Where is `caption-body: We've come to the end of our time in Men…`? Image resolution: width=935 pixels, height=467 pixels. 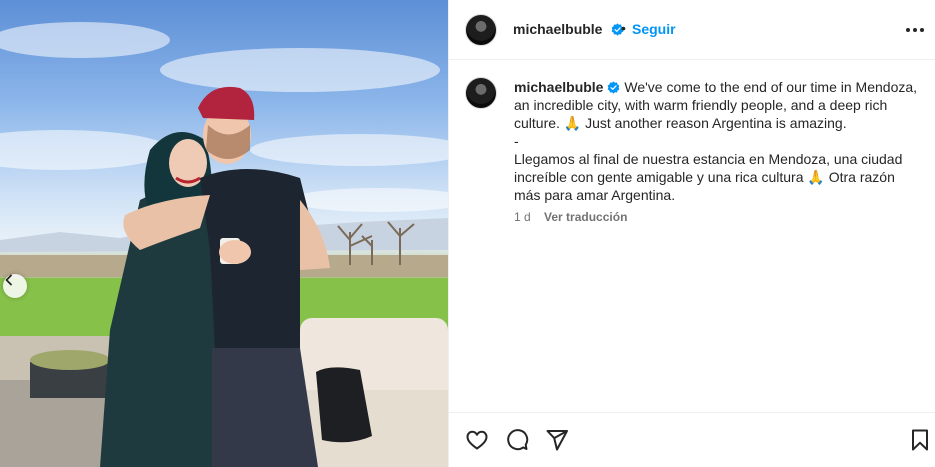
caption-body: We've come to the end of our time in Men… is located at coordinates (716, 141).